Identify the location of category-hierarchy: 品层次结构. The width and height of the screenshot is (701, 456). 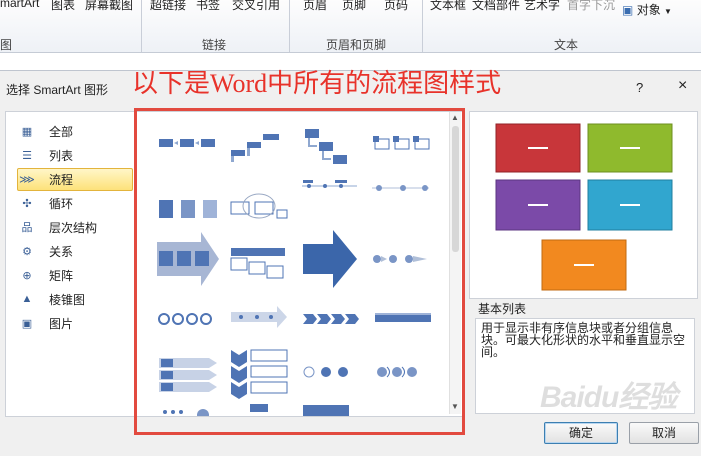
(75, 227).